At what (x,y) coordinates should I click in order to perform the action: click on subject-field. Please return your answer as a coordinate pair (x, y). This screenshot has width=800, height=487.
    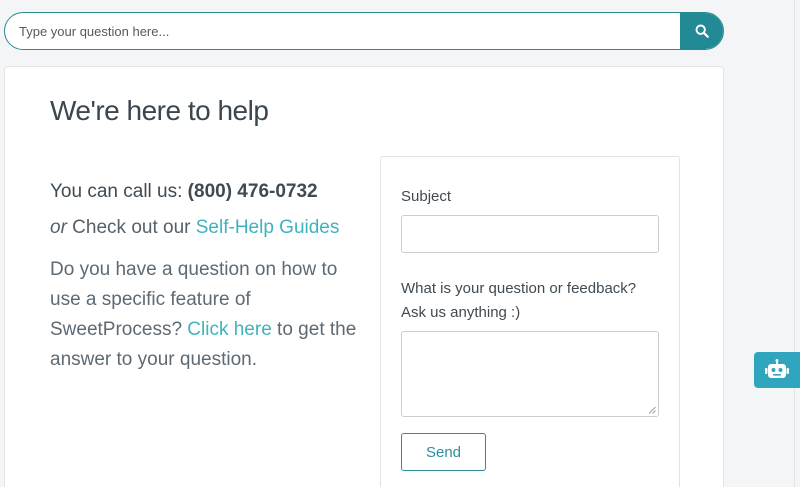
    Looking at the image, I should click on (530, 234).